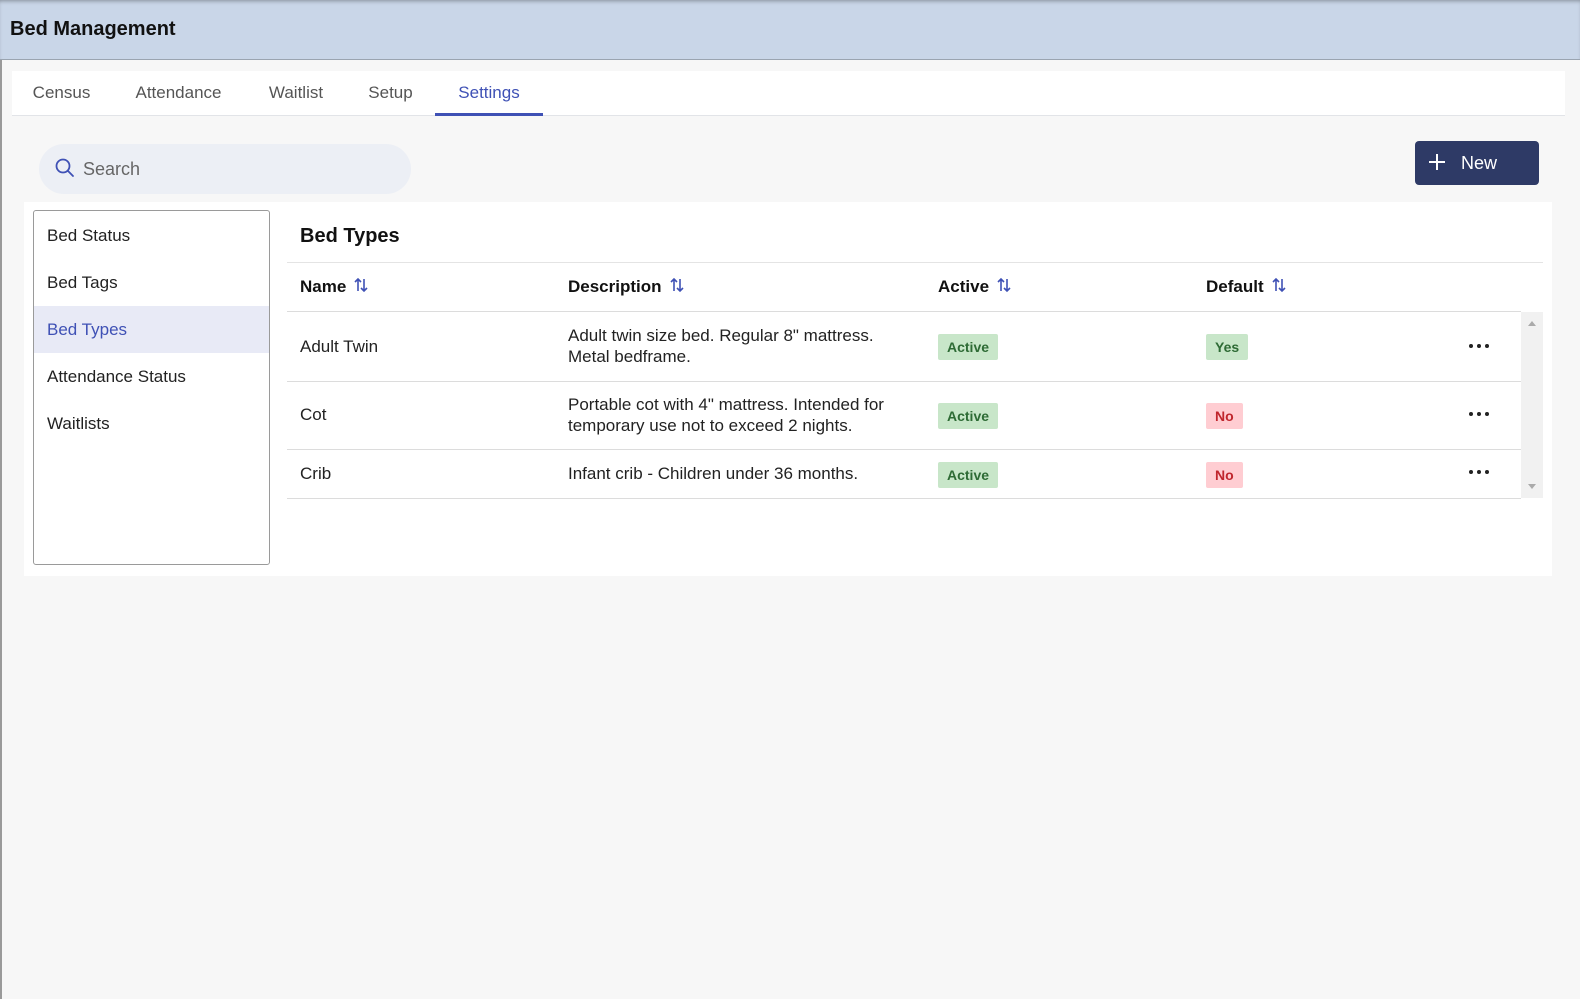 The height and width of the screenshot is (999, 1580). What do you see at coordinates (350, 236) in the screenshot?
I see `content-title: Bed Types` at bounding box center [350, 236].